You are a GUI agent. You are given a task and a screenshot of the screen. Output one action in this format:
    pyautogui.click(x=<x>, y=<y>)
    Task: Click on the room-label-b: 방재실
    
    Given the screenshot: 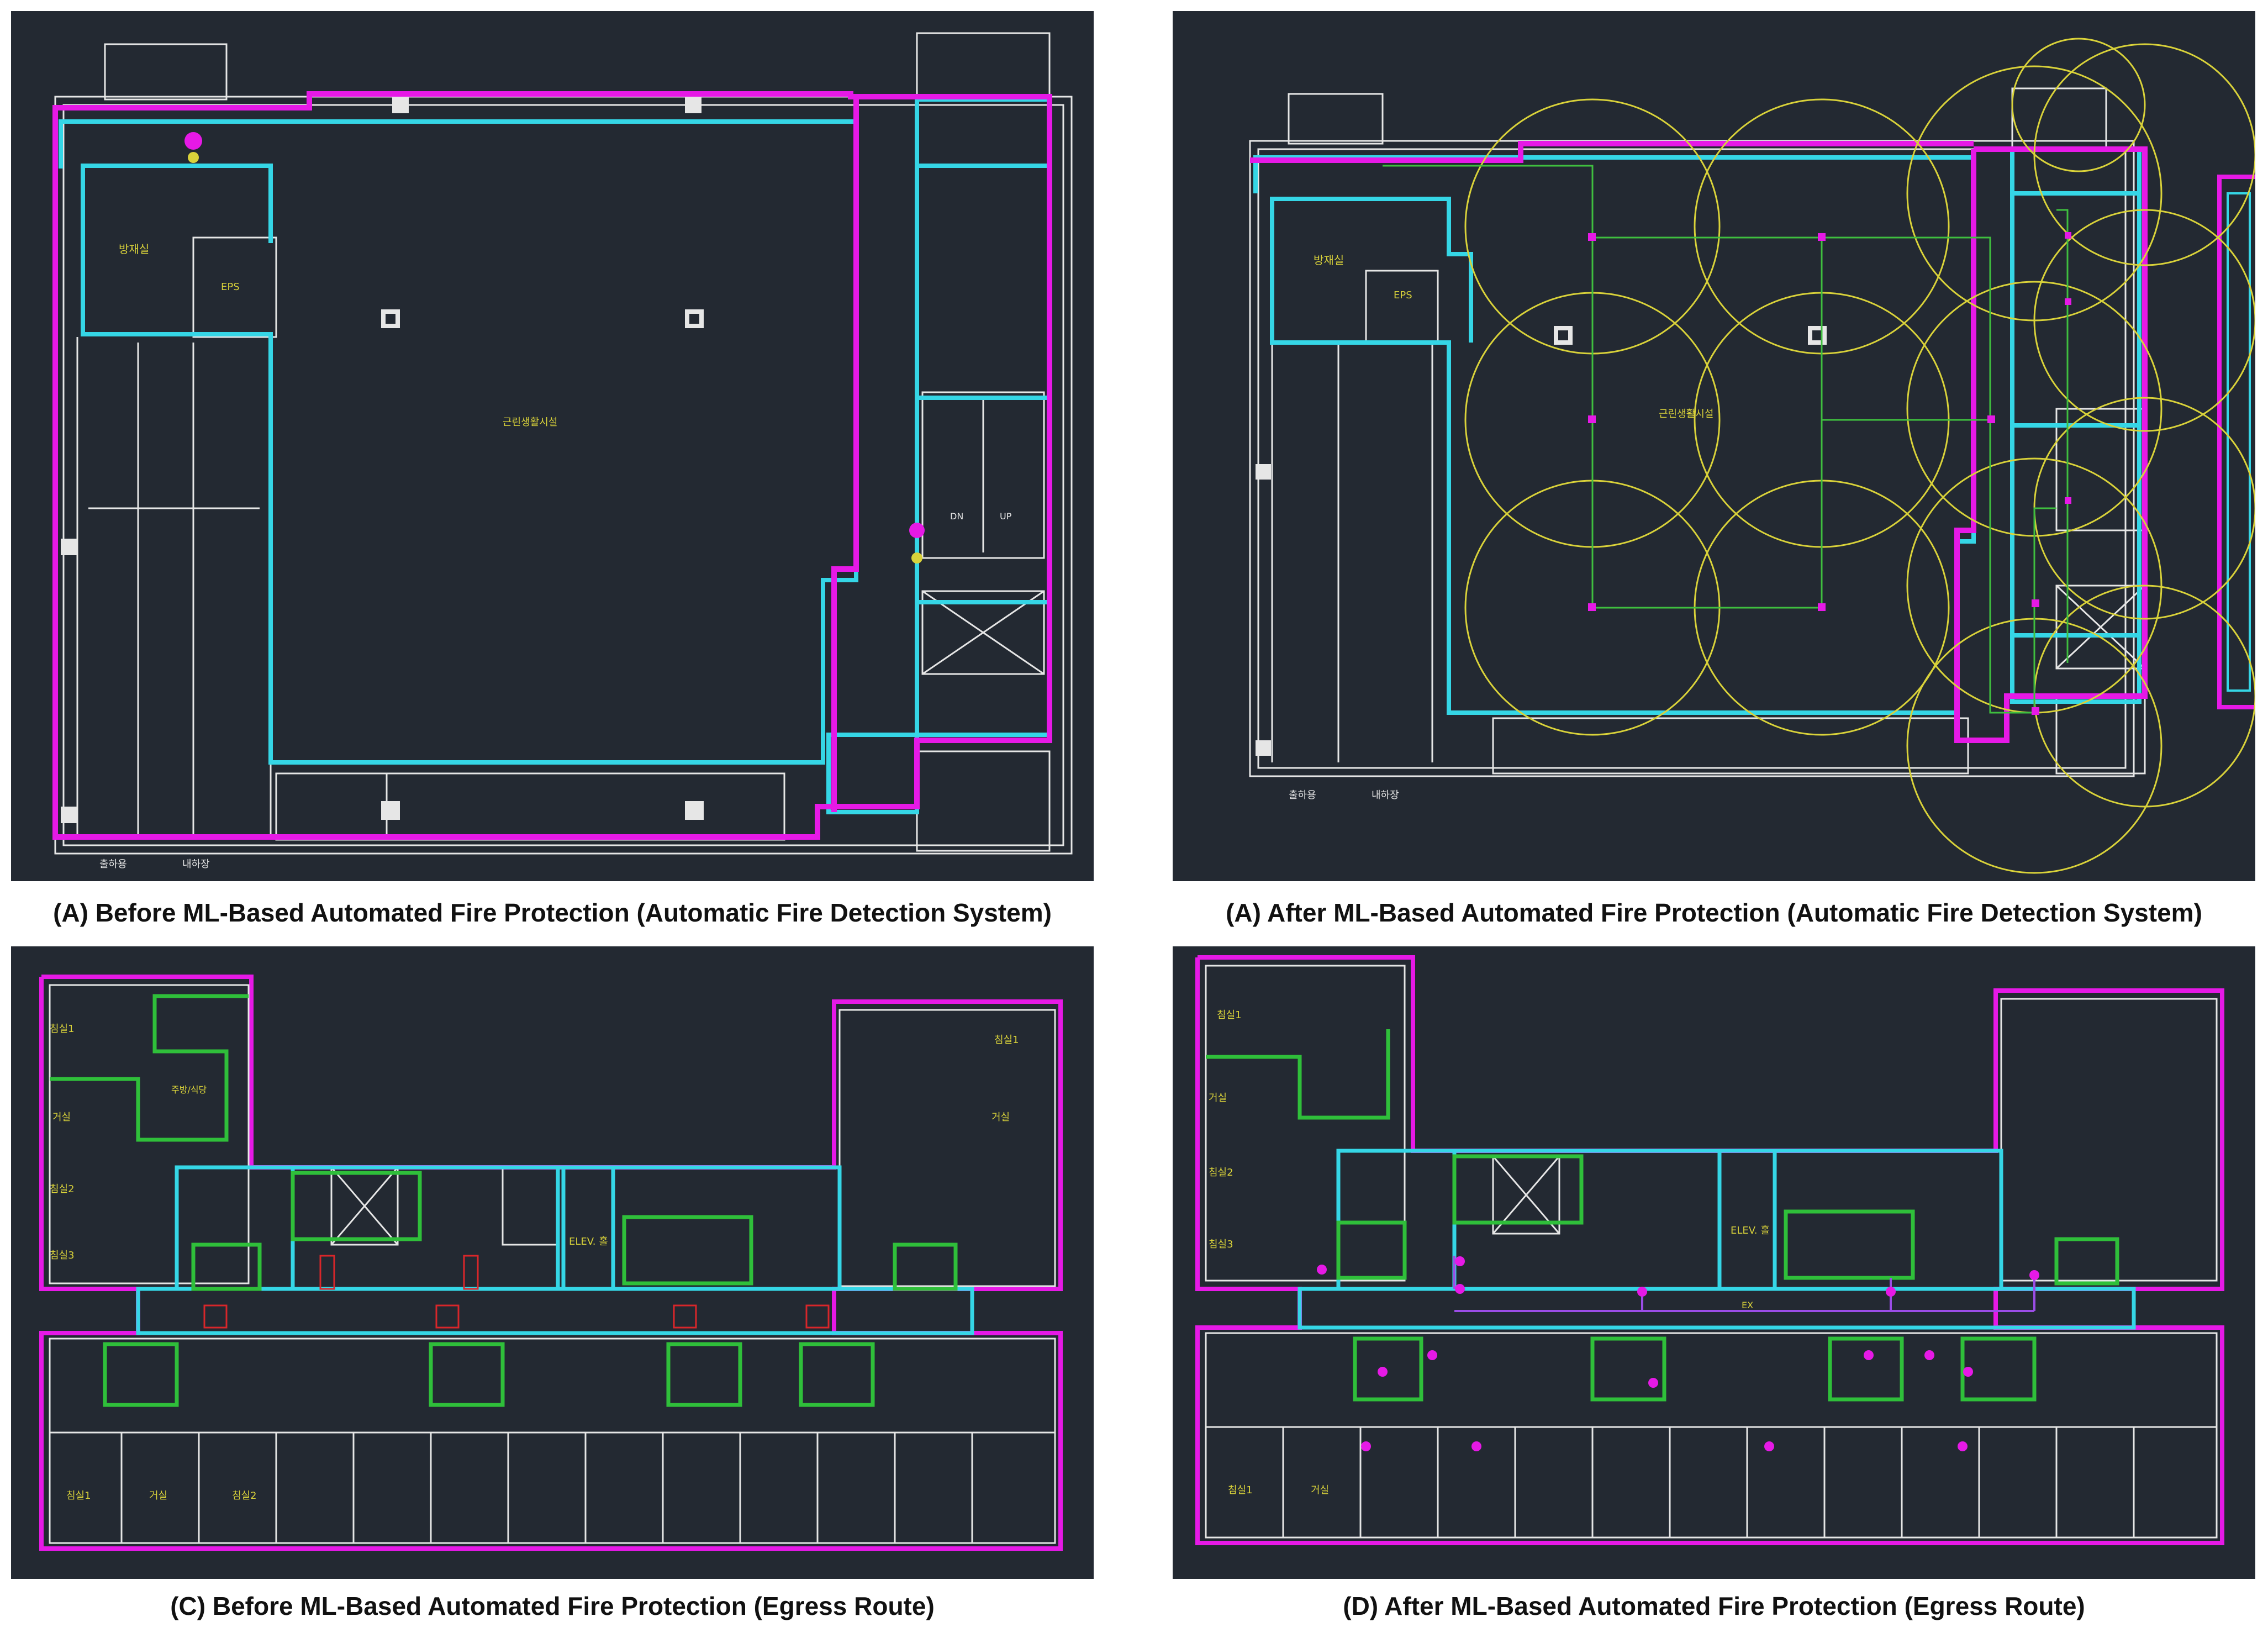 What is the action you would take?
    pyautogui.click(x=1329, y=260)
    